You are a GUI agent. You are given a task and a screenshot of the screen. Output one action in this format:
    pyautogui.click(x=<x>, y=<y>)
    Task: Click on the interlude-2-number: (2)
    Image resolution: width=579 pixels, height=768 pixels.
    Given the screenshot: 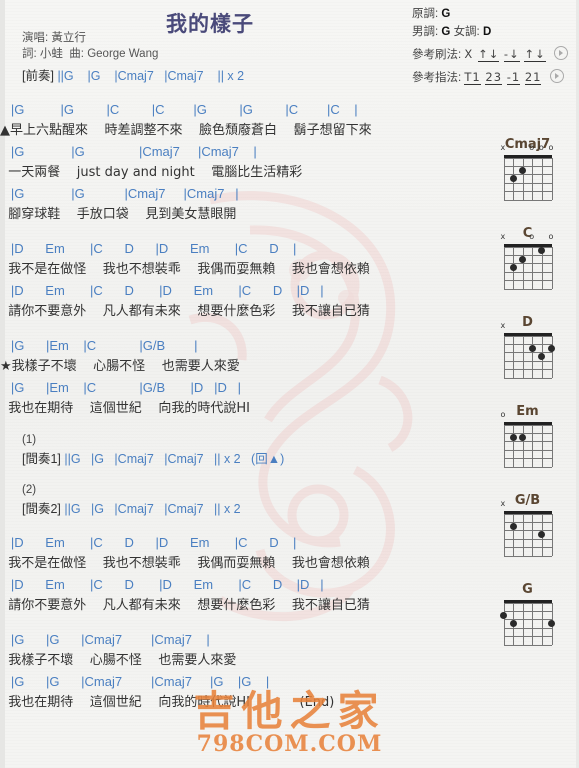 What is the action you would take?
    pyautogui.click(x=29, y=490)
    